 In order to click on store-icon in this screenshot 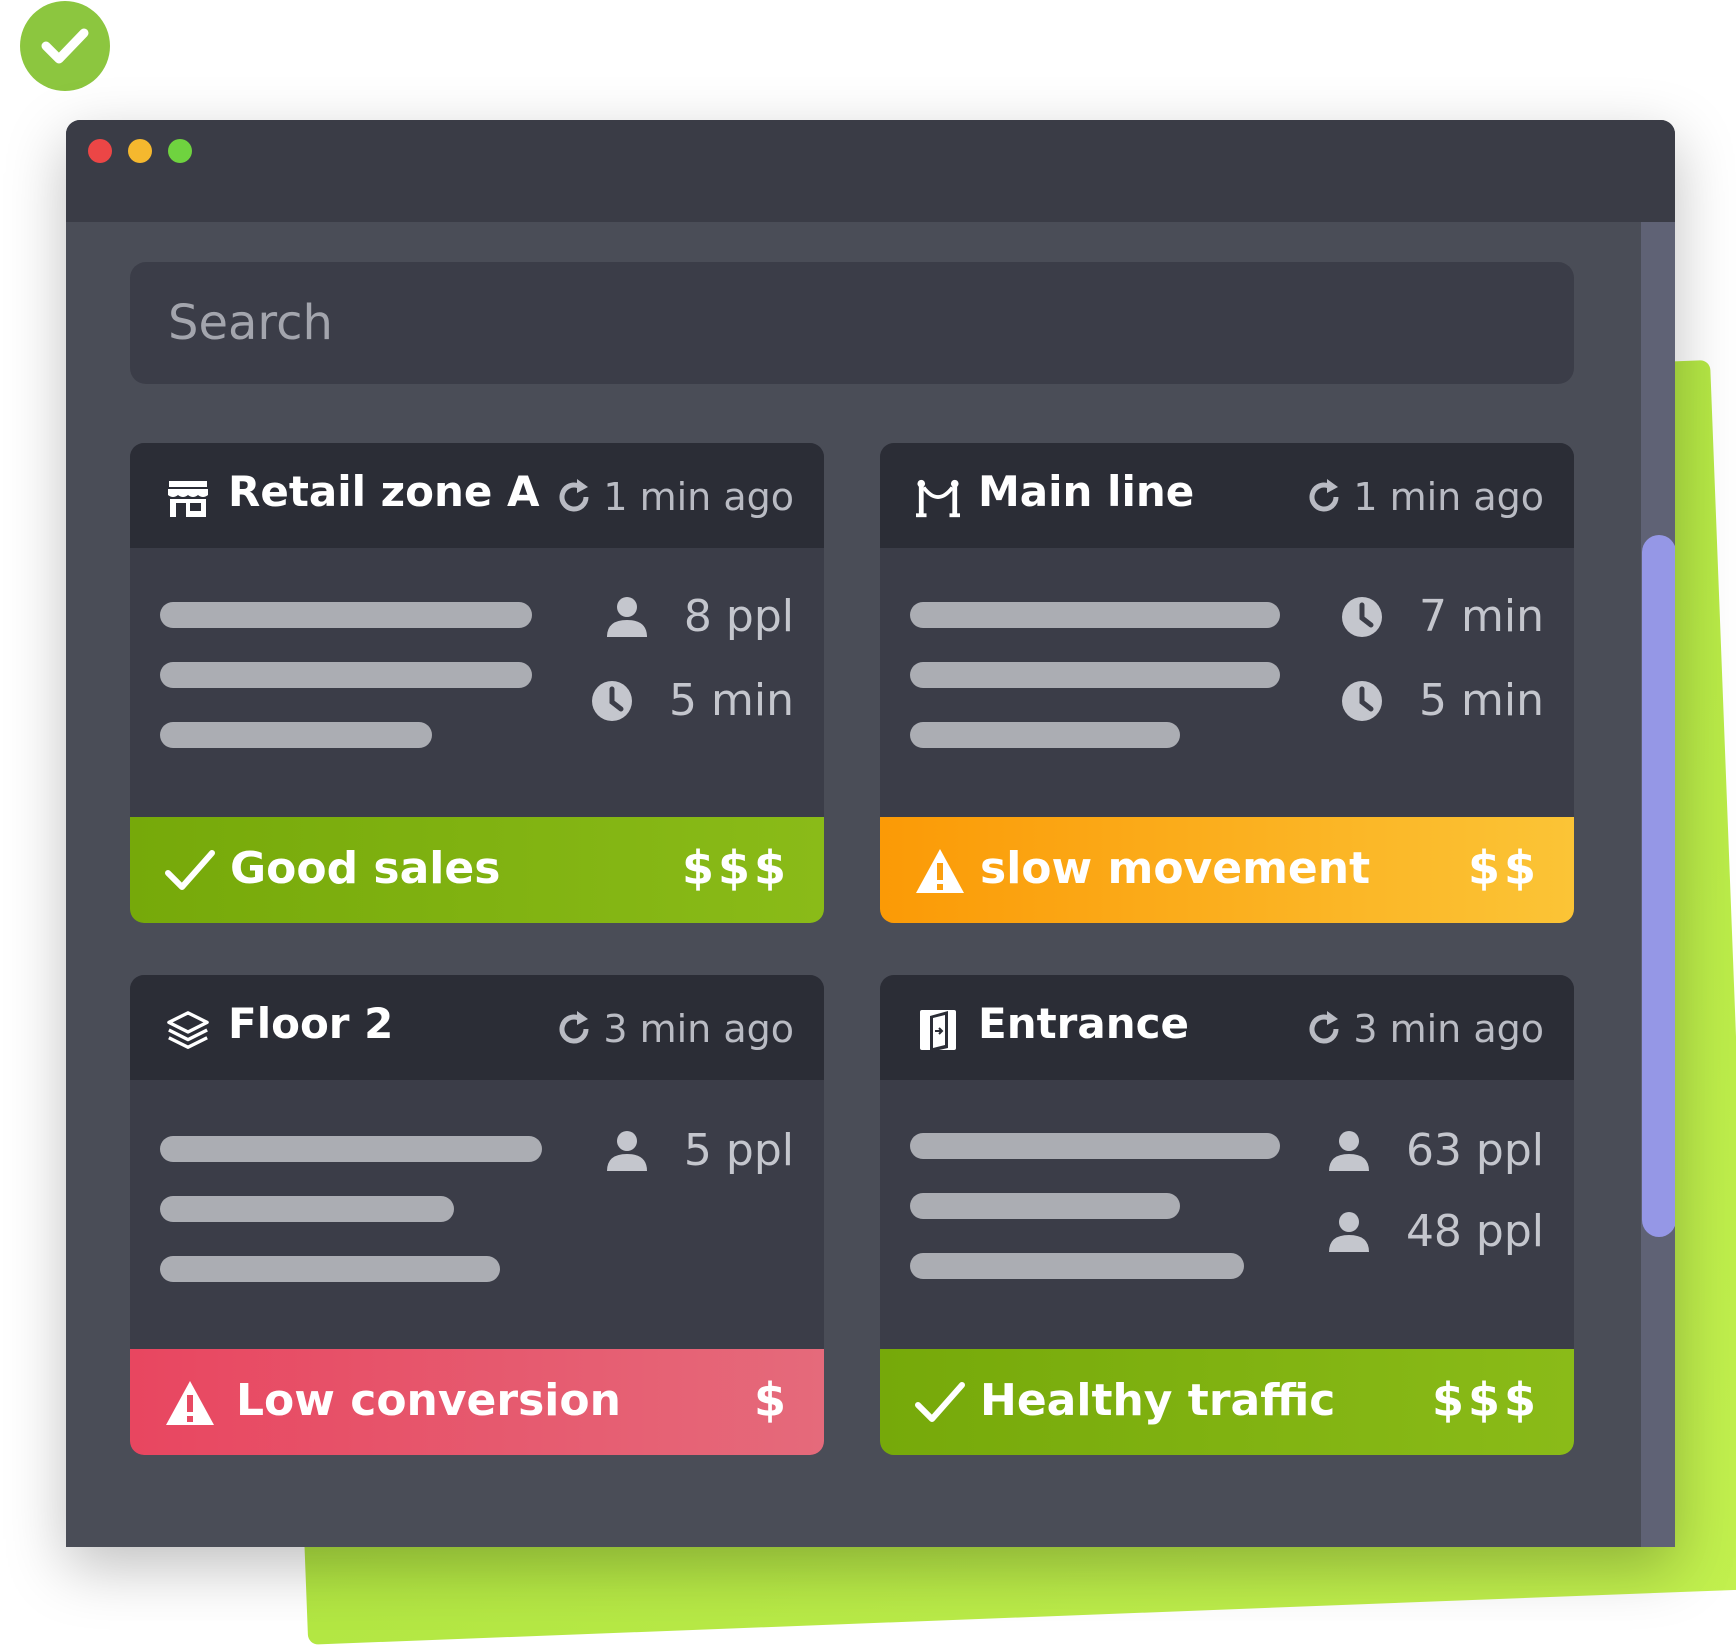, I will do `click(188, 499)`.